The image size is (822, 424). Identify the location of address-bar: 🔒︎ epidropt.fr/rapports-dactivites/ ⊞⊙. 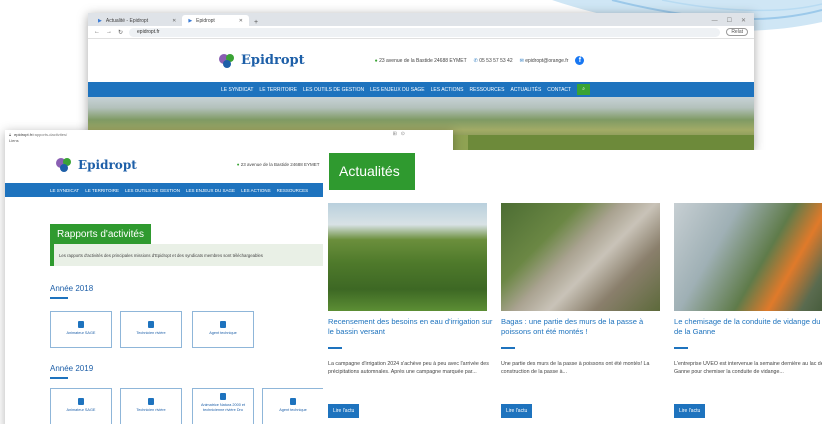
(229, 134).